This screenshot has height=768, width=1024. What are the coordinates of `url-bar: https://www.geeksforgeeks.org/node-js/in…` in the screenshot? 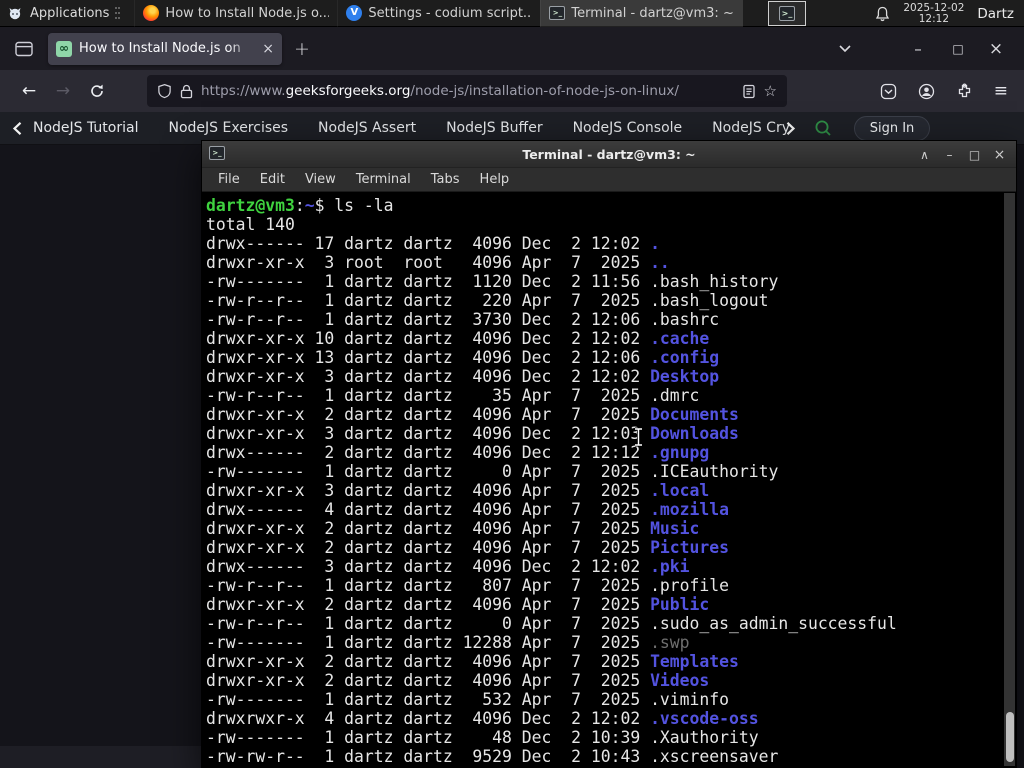 It's located at (467, 91).